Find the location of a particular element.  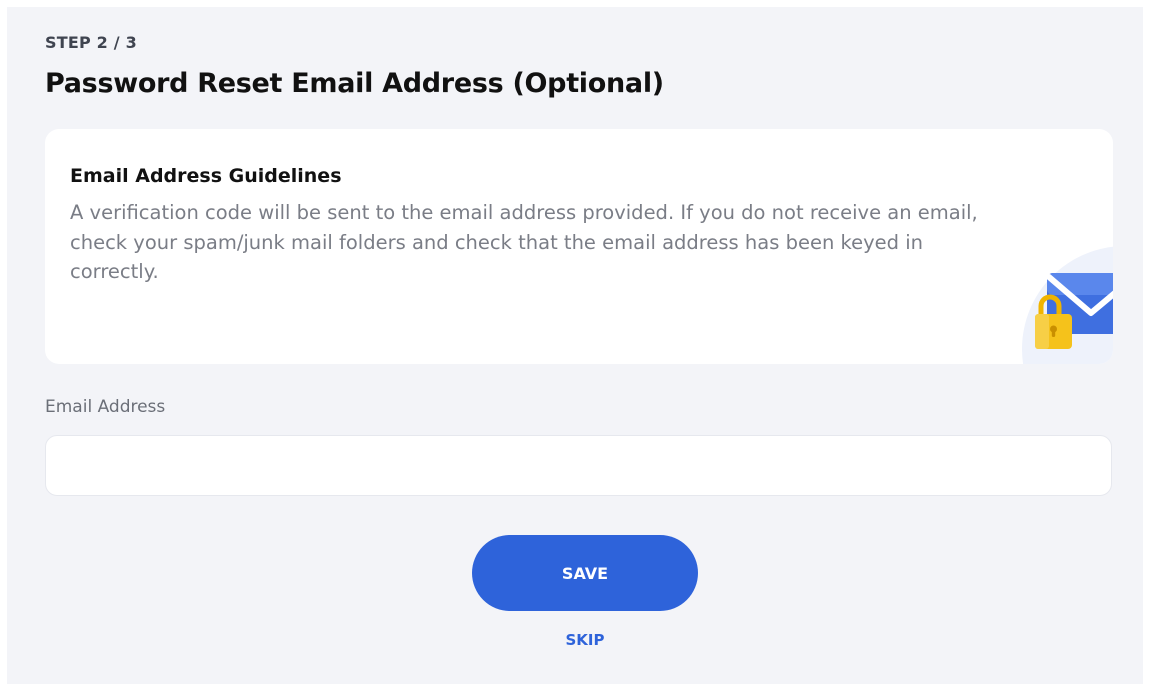

skip-link: SKIP is located at coordinates (585, 640).